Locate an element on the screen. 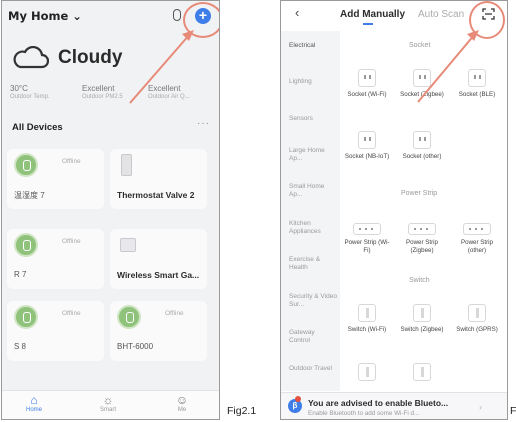 The height and width of the screenshot is (422, 516). device-card: Offline BHT-6000 is located at coordinates (158, 331).